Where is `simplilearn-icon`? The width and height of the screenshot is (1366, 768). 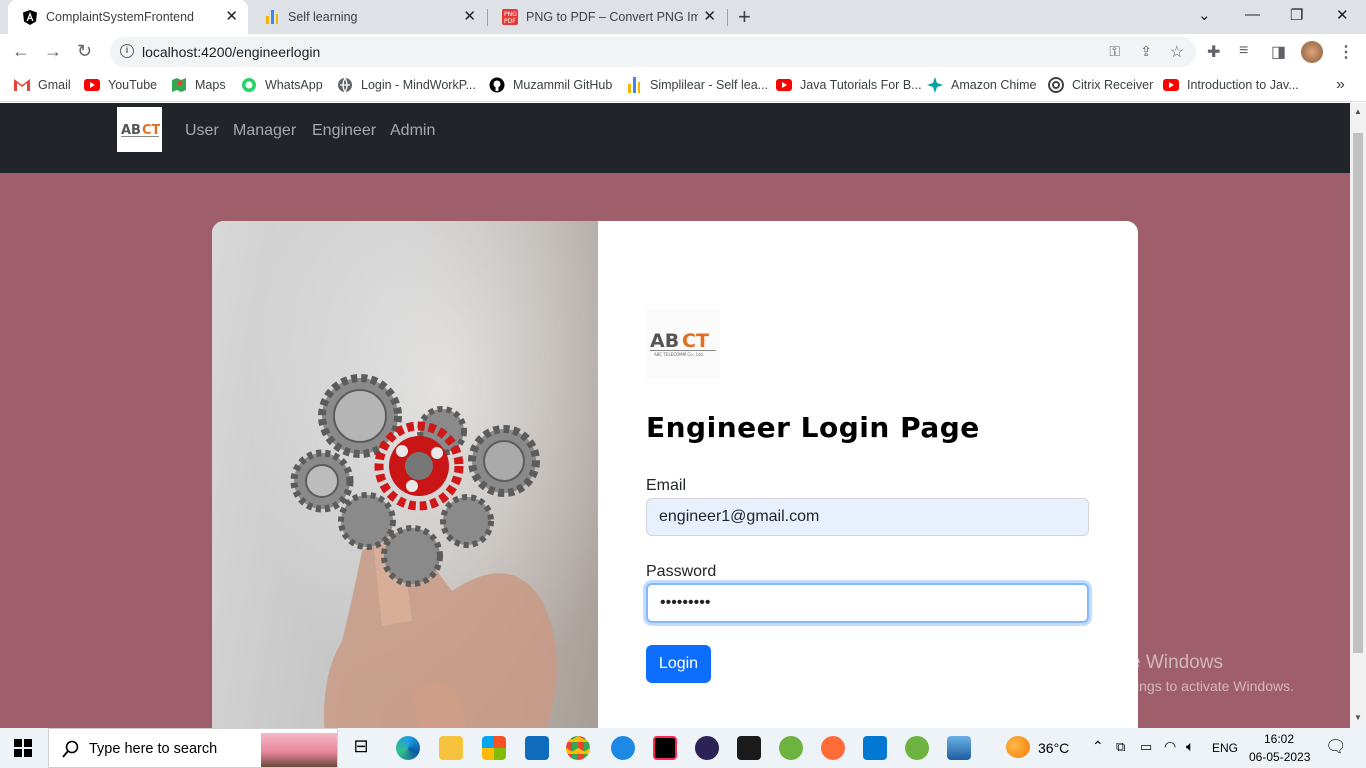 simplilearn-icon is located at coordinates (272, 17).